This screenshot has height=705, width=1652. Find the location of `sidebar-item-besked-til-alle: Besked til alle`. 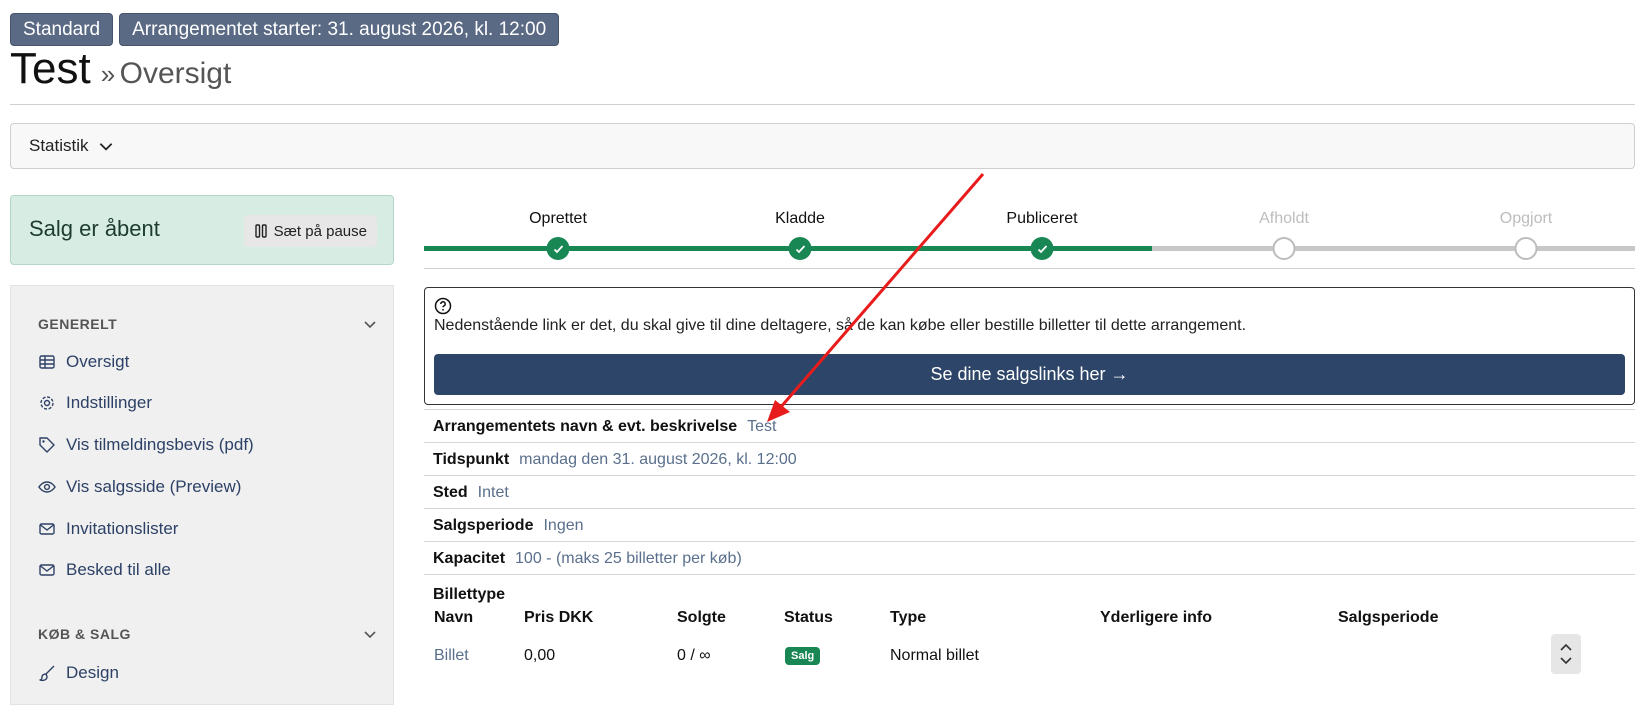

sidebar-item-besked-til-alle: Besked til alle is located at coordinates (104, 570).